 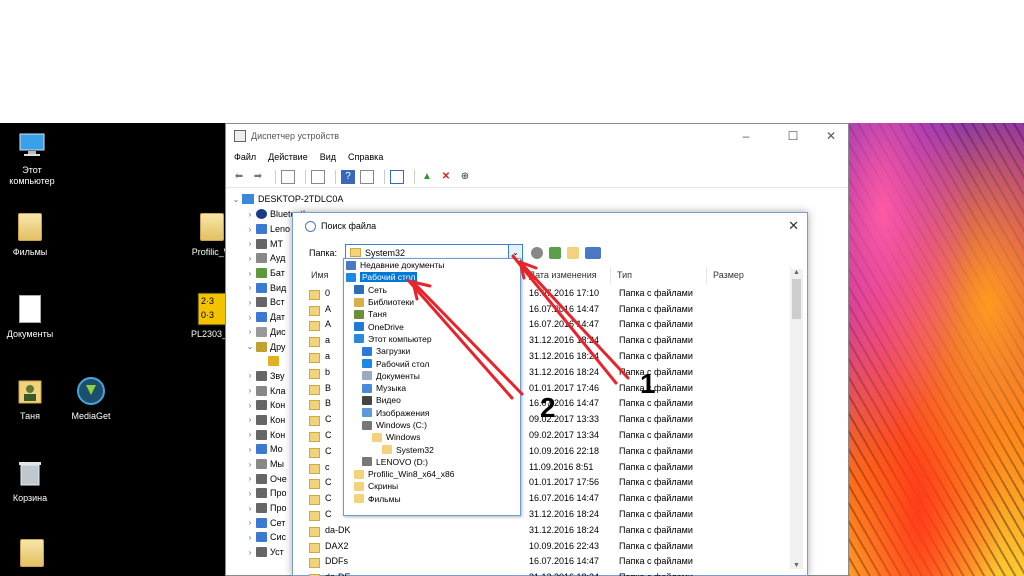 What do you see at coordinates (659, 275) in the screenshot?
I see `column-type: Тип` at bounding box center [659, 275].